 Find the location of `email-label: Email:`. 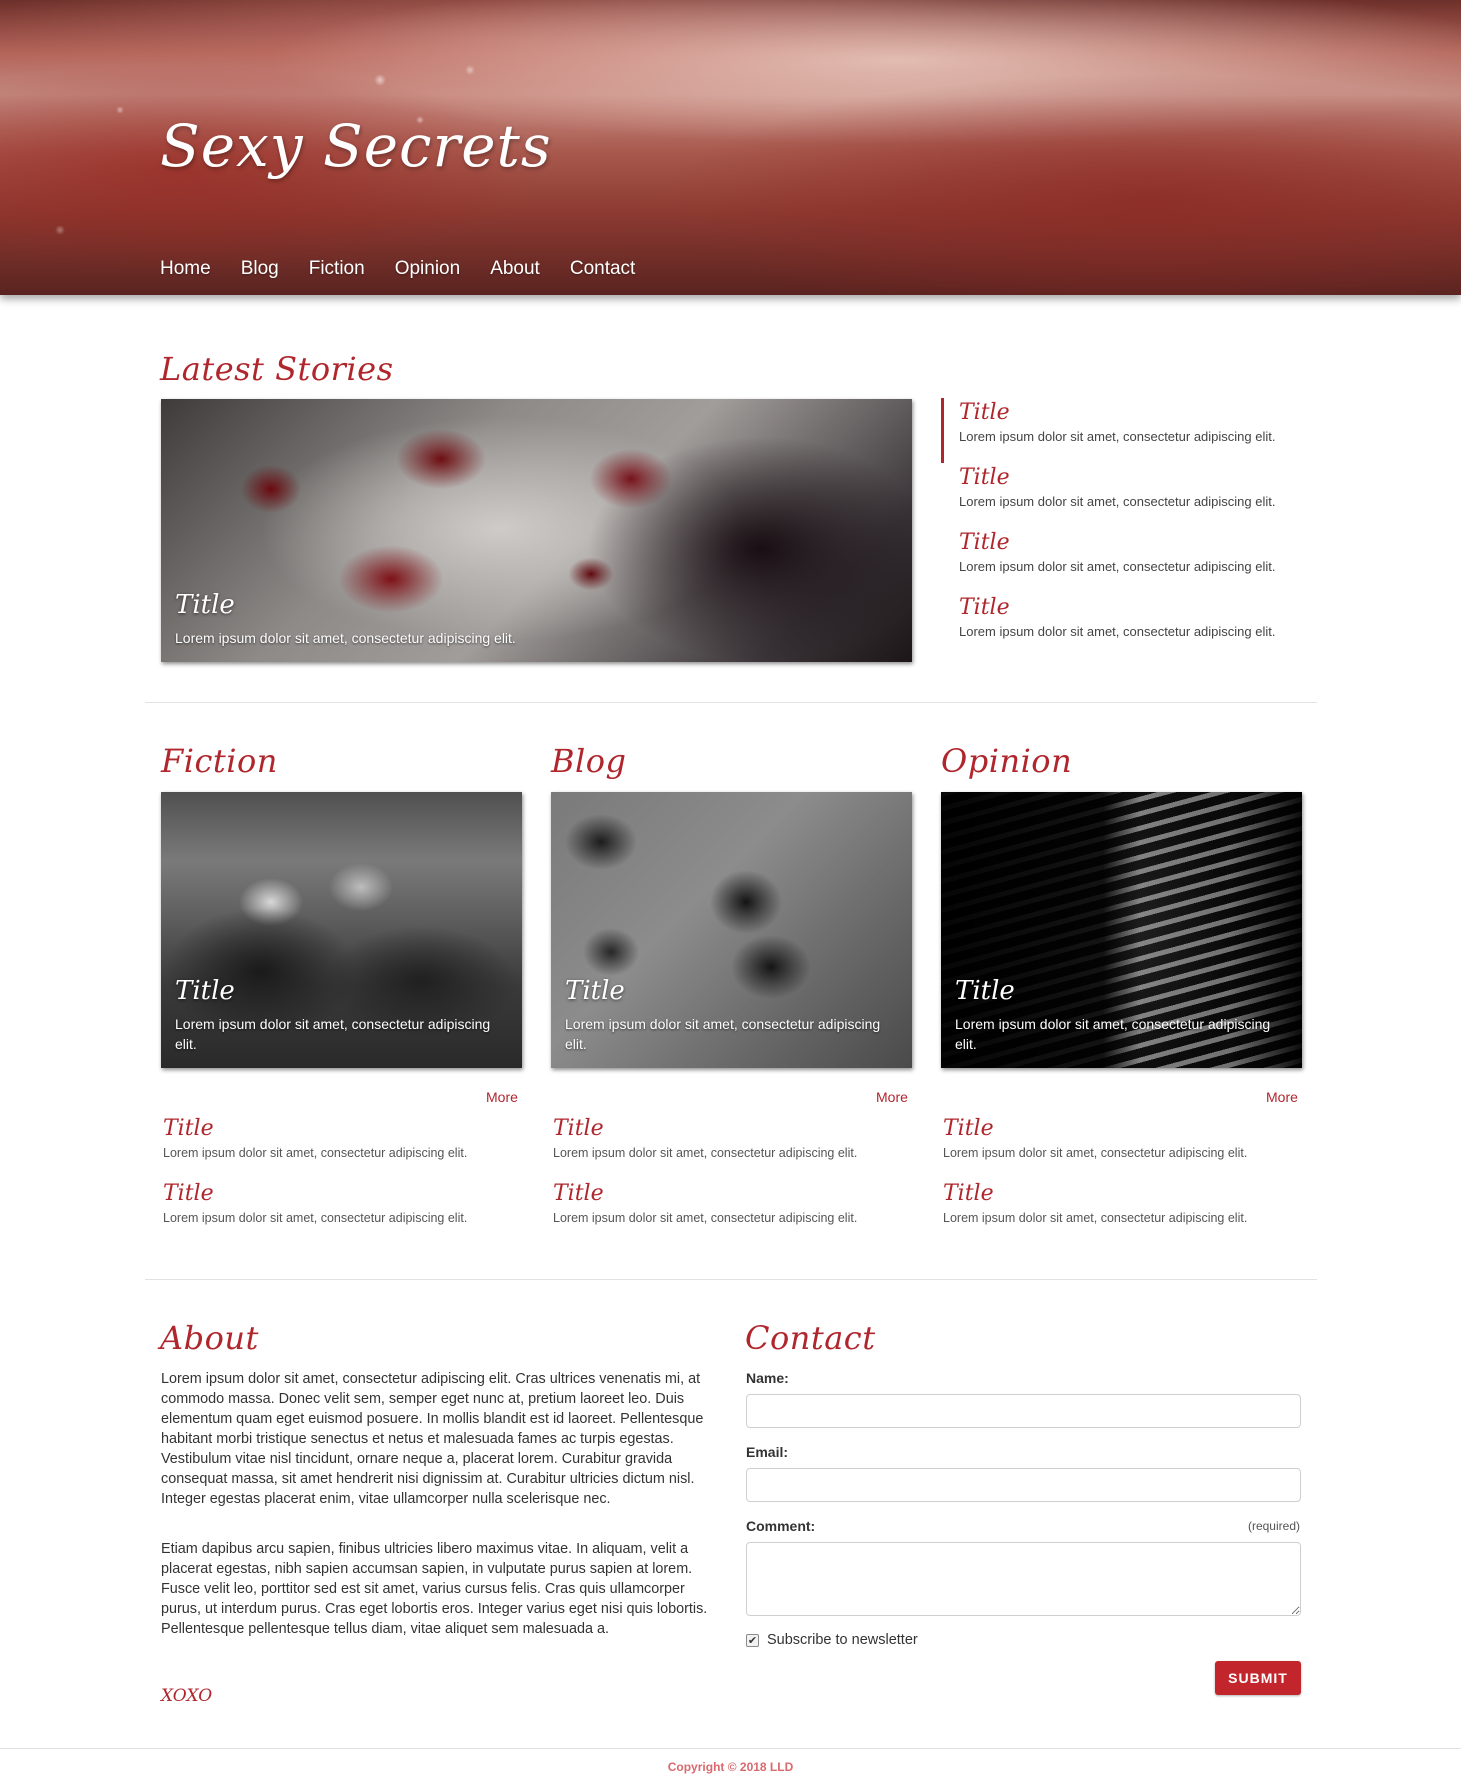

email-label: Email: is located at coordinates (767, 1452).